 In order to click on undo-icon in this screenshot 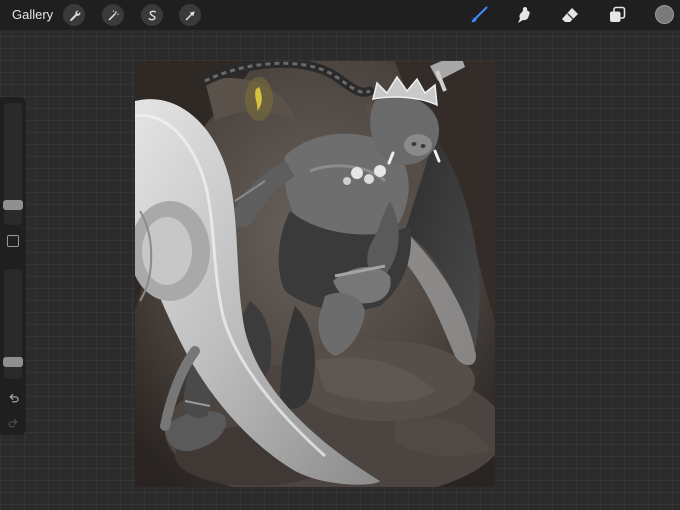, I will do `click(14, 397)`.